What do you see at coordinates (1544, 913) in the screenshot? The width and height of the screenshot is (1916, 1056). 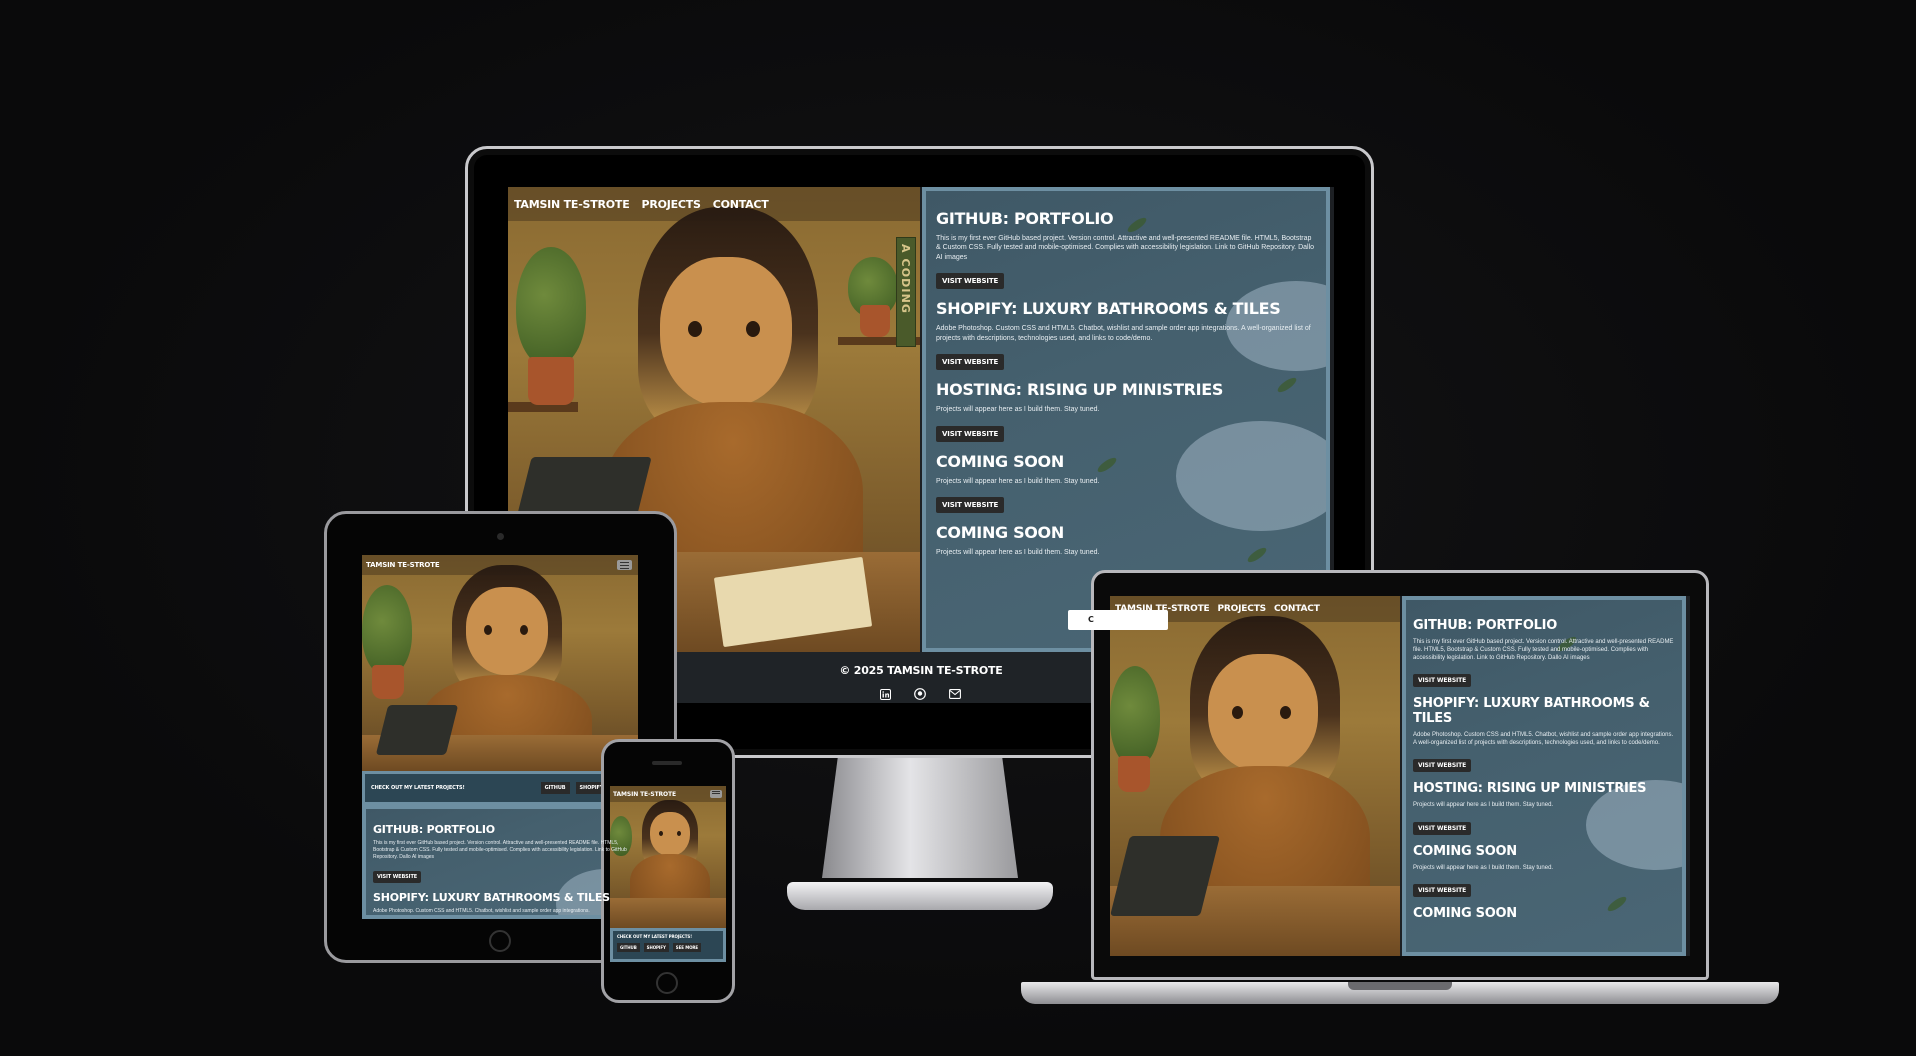 I see `project-card: COMING SOON` at bounding box center [1544, 913].